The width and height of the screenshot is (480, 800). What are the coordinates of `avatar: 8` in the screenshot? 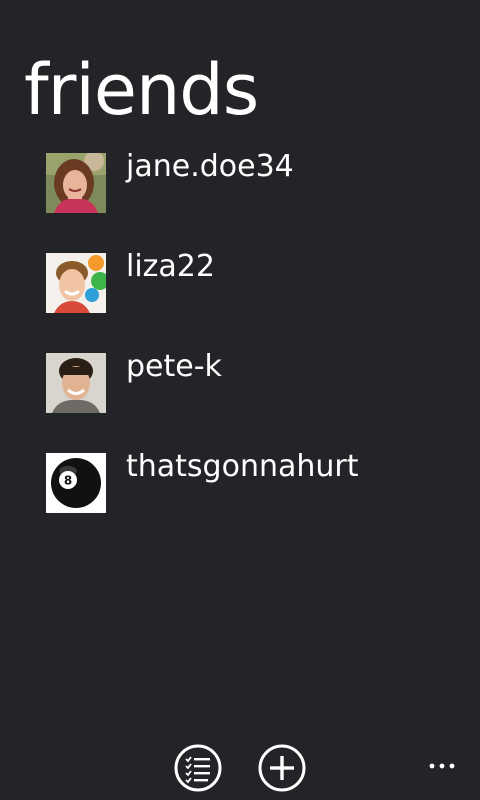 It's located at (76, 483).